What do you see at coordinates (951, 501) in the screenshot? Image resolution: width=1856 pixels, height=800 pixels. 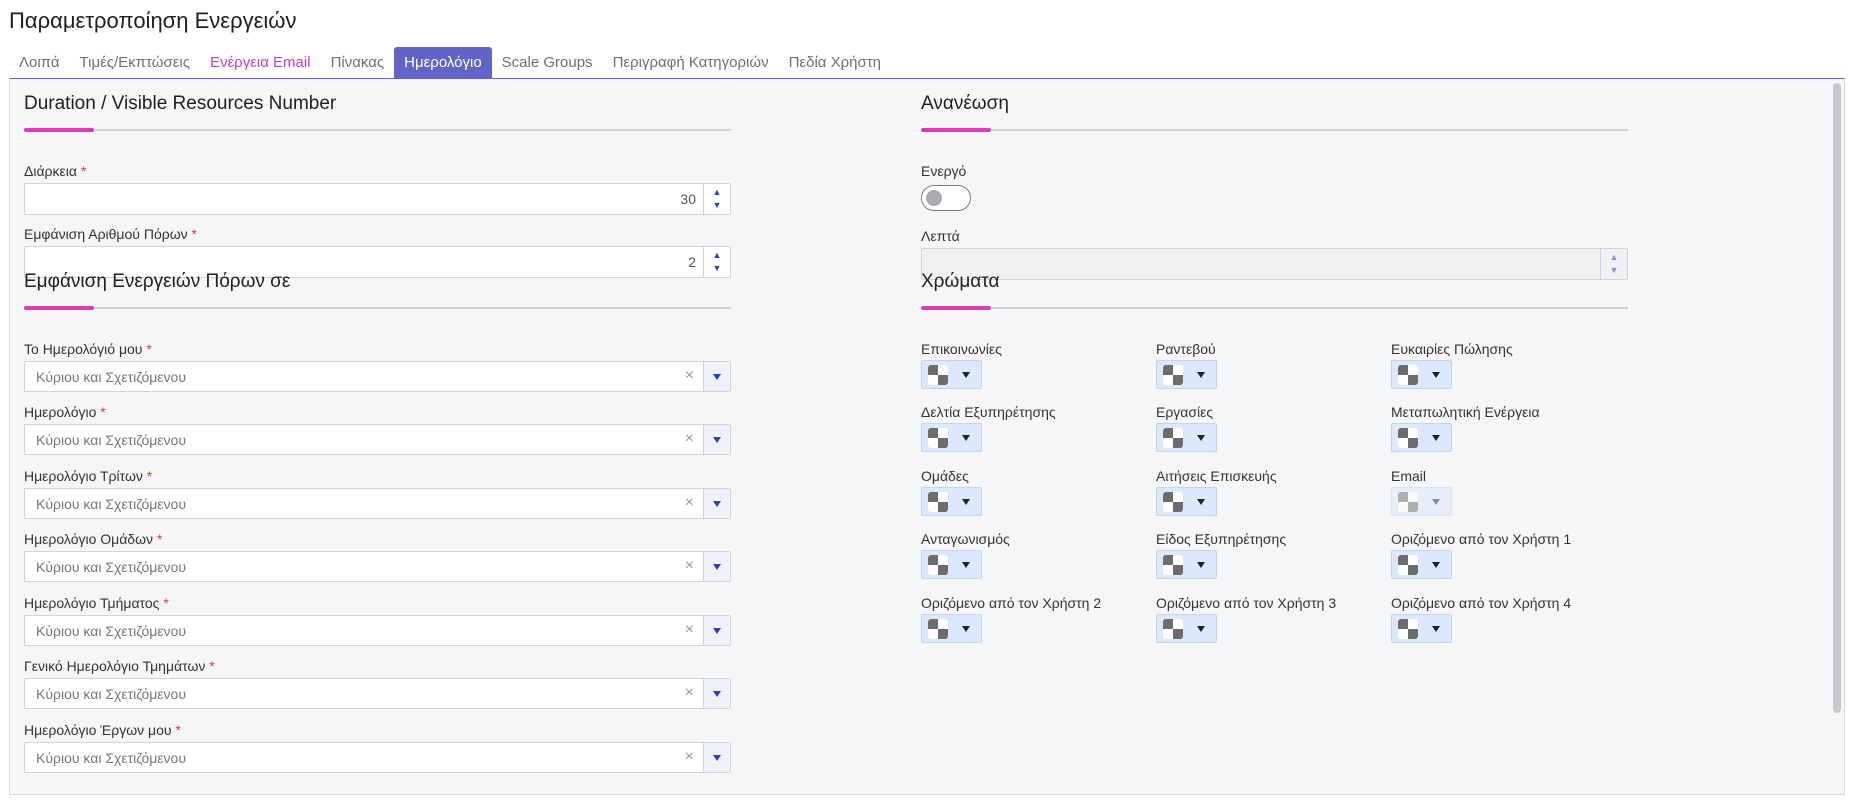 I see `color-picker-groups` at bounding box center [951, 501].